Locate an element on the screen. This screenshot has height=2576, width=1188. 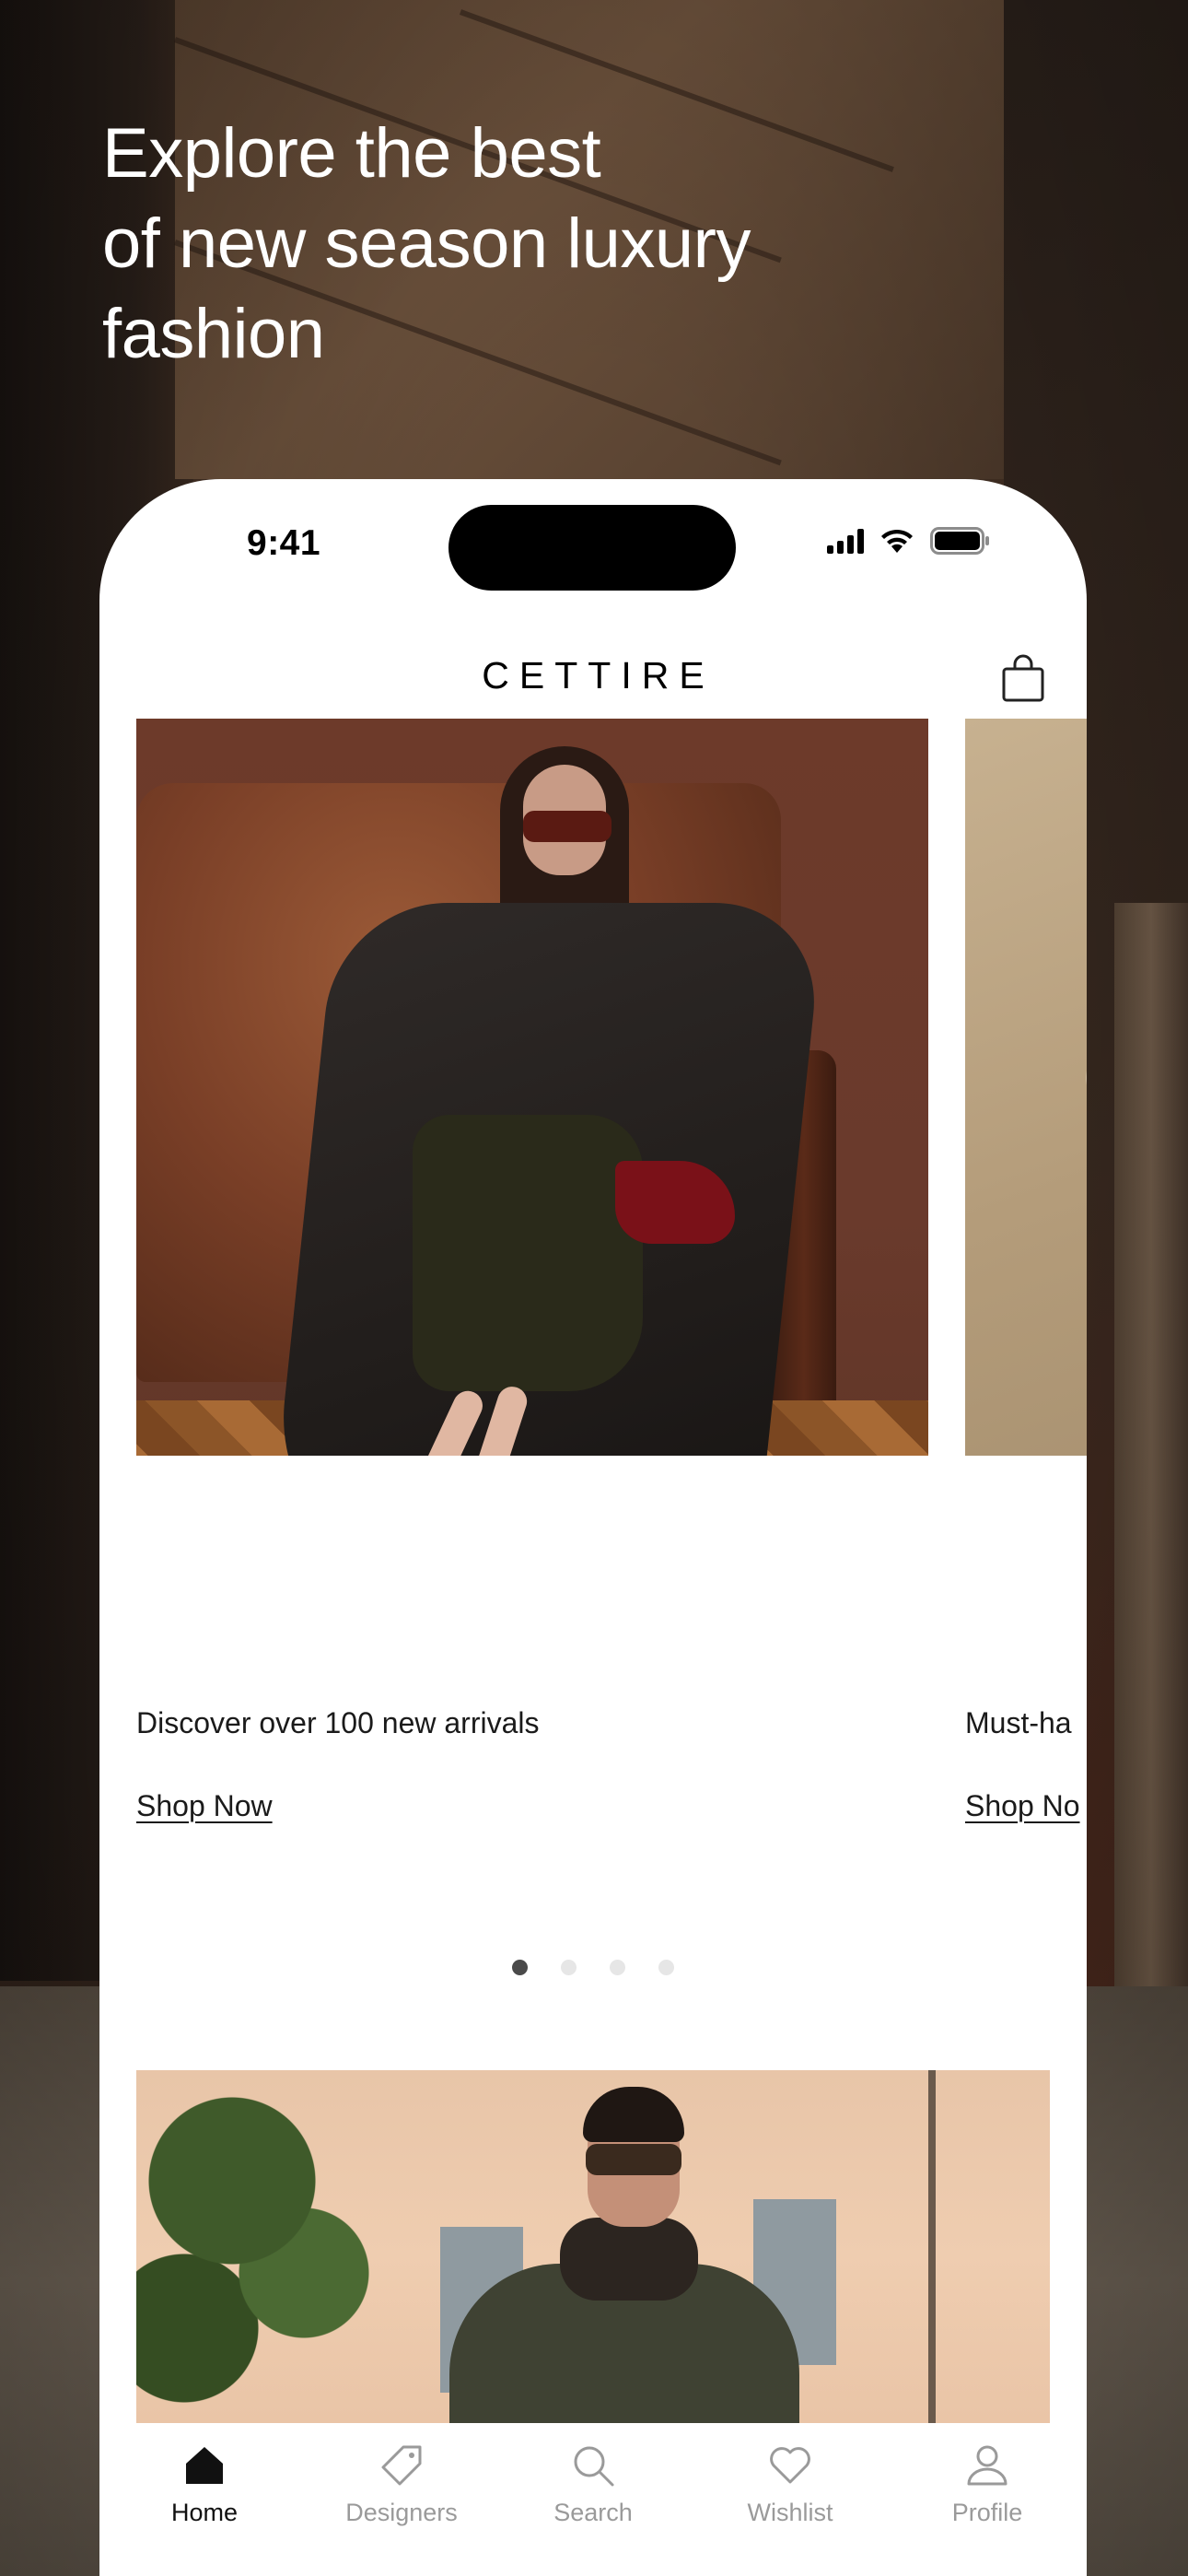
tab-wishlist: Wishlist is located at coordinates (790, 2484).